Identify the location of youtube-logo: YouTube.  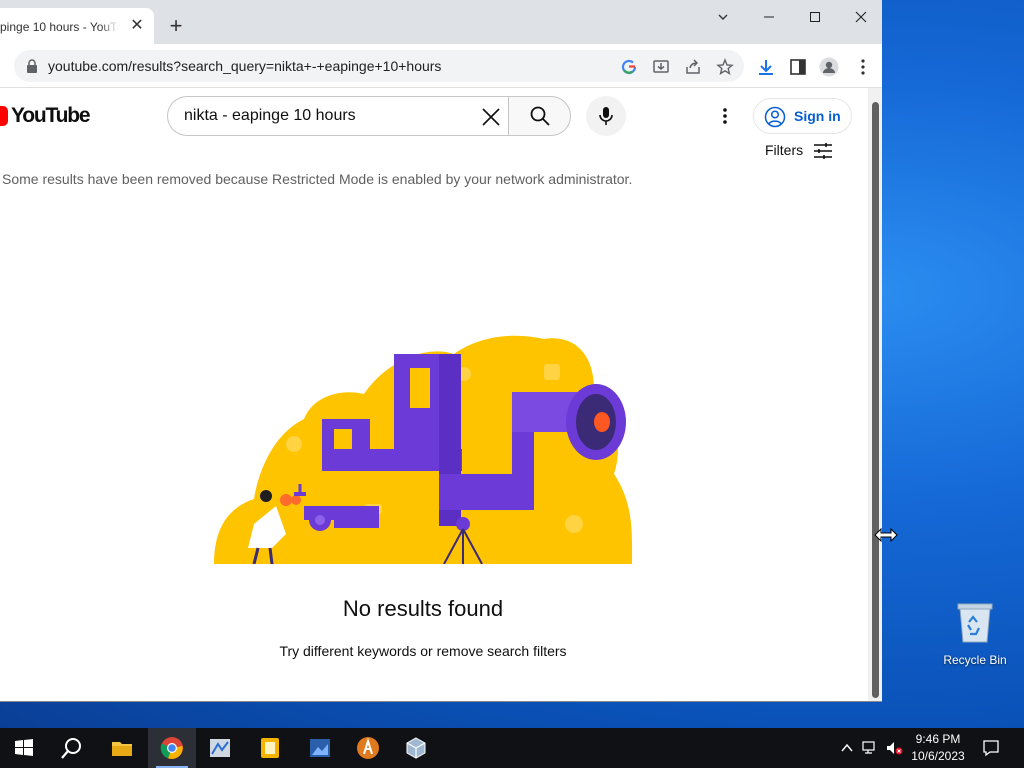
(45, 116).